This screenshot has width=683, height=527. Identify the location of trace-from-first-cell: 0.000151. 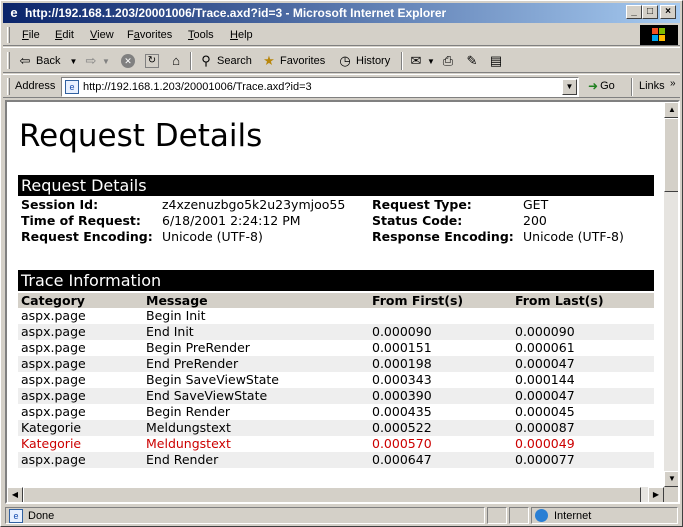
(402, 347).